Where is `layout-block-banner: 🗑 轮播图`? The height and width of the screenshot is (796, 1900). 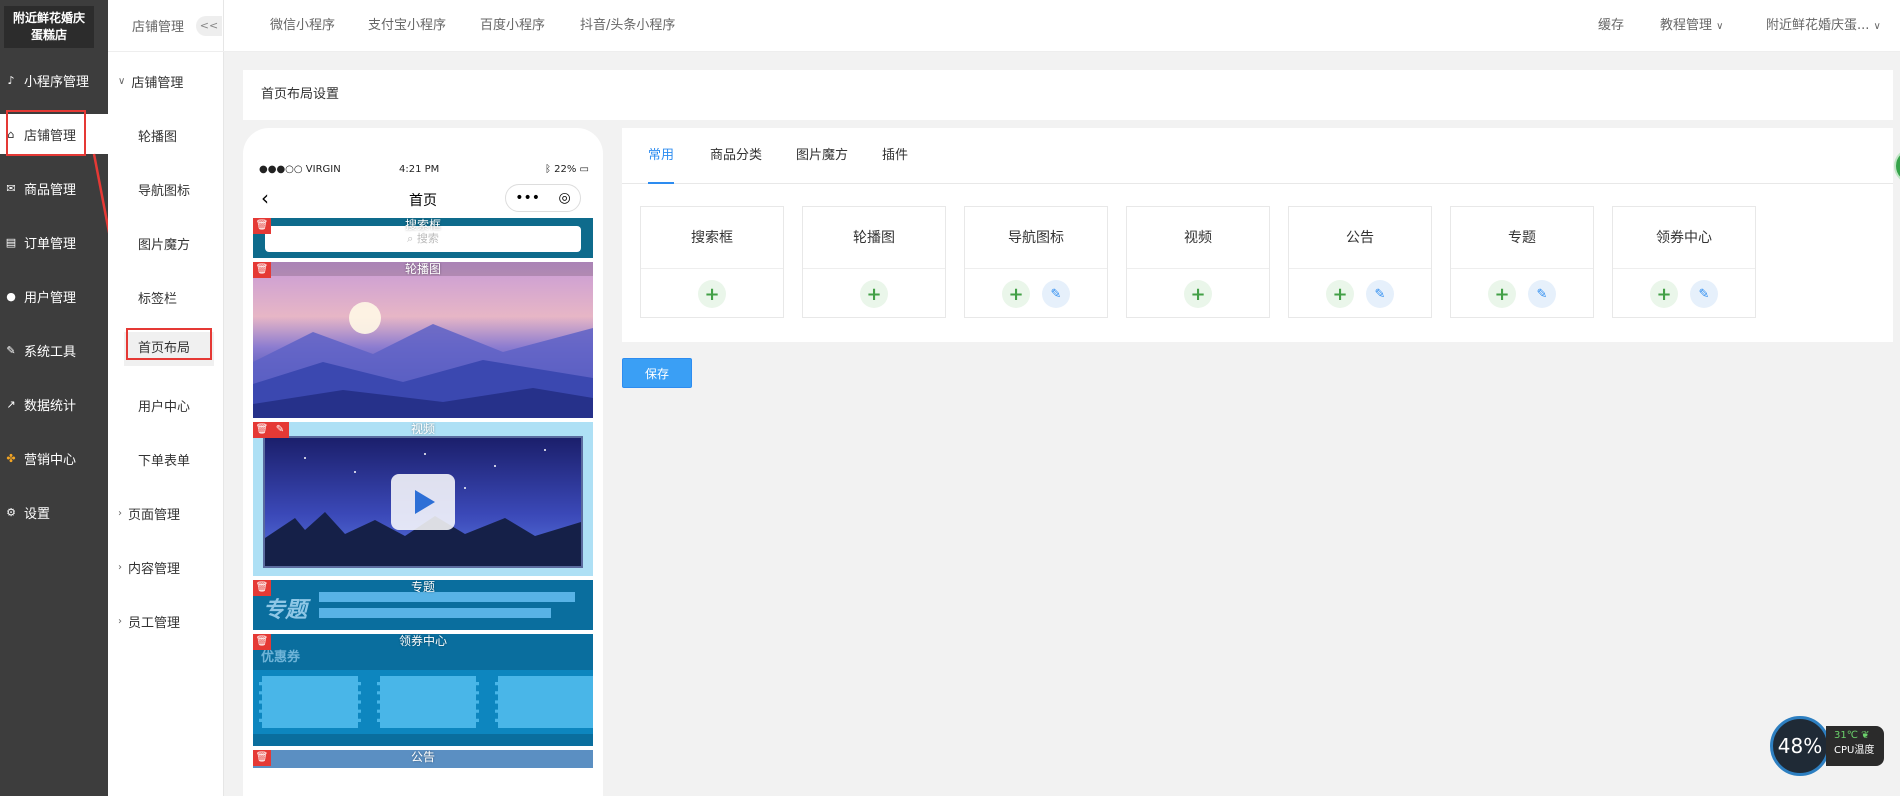
layout-block-banner: 🗑 轮播图 is located at coordinates (423, 340).